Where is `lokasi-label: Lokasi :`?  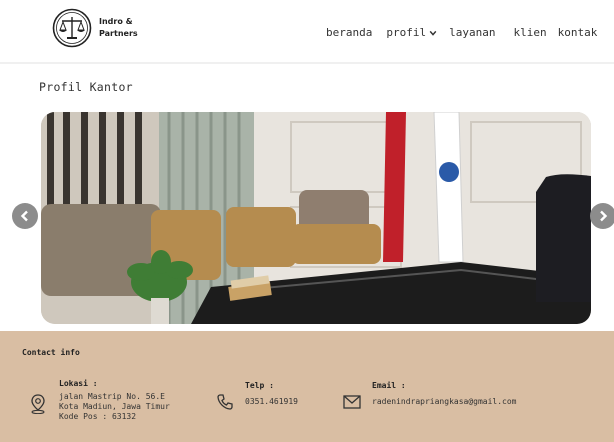
lokasi-label: Lokasi : is located at coordinates (78, 383).